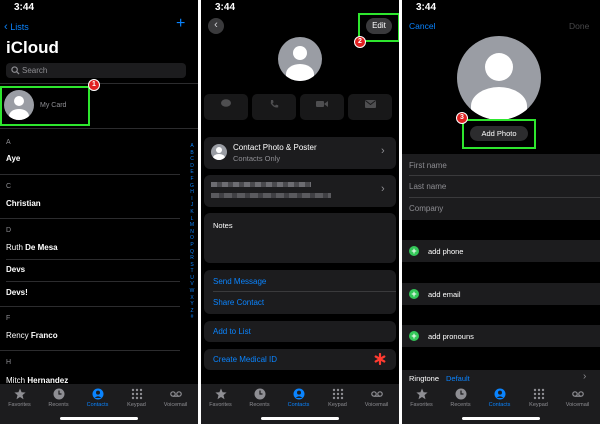 This screenshot has width=600, height=424. Describe the element at coordinates (192, 238) in the screenshot. I see `index-letter: O` at that location.